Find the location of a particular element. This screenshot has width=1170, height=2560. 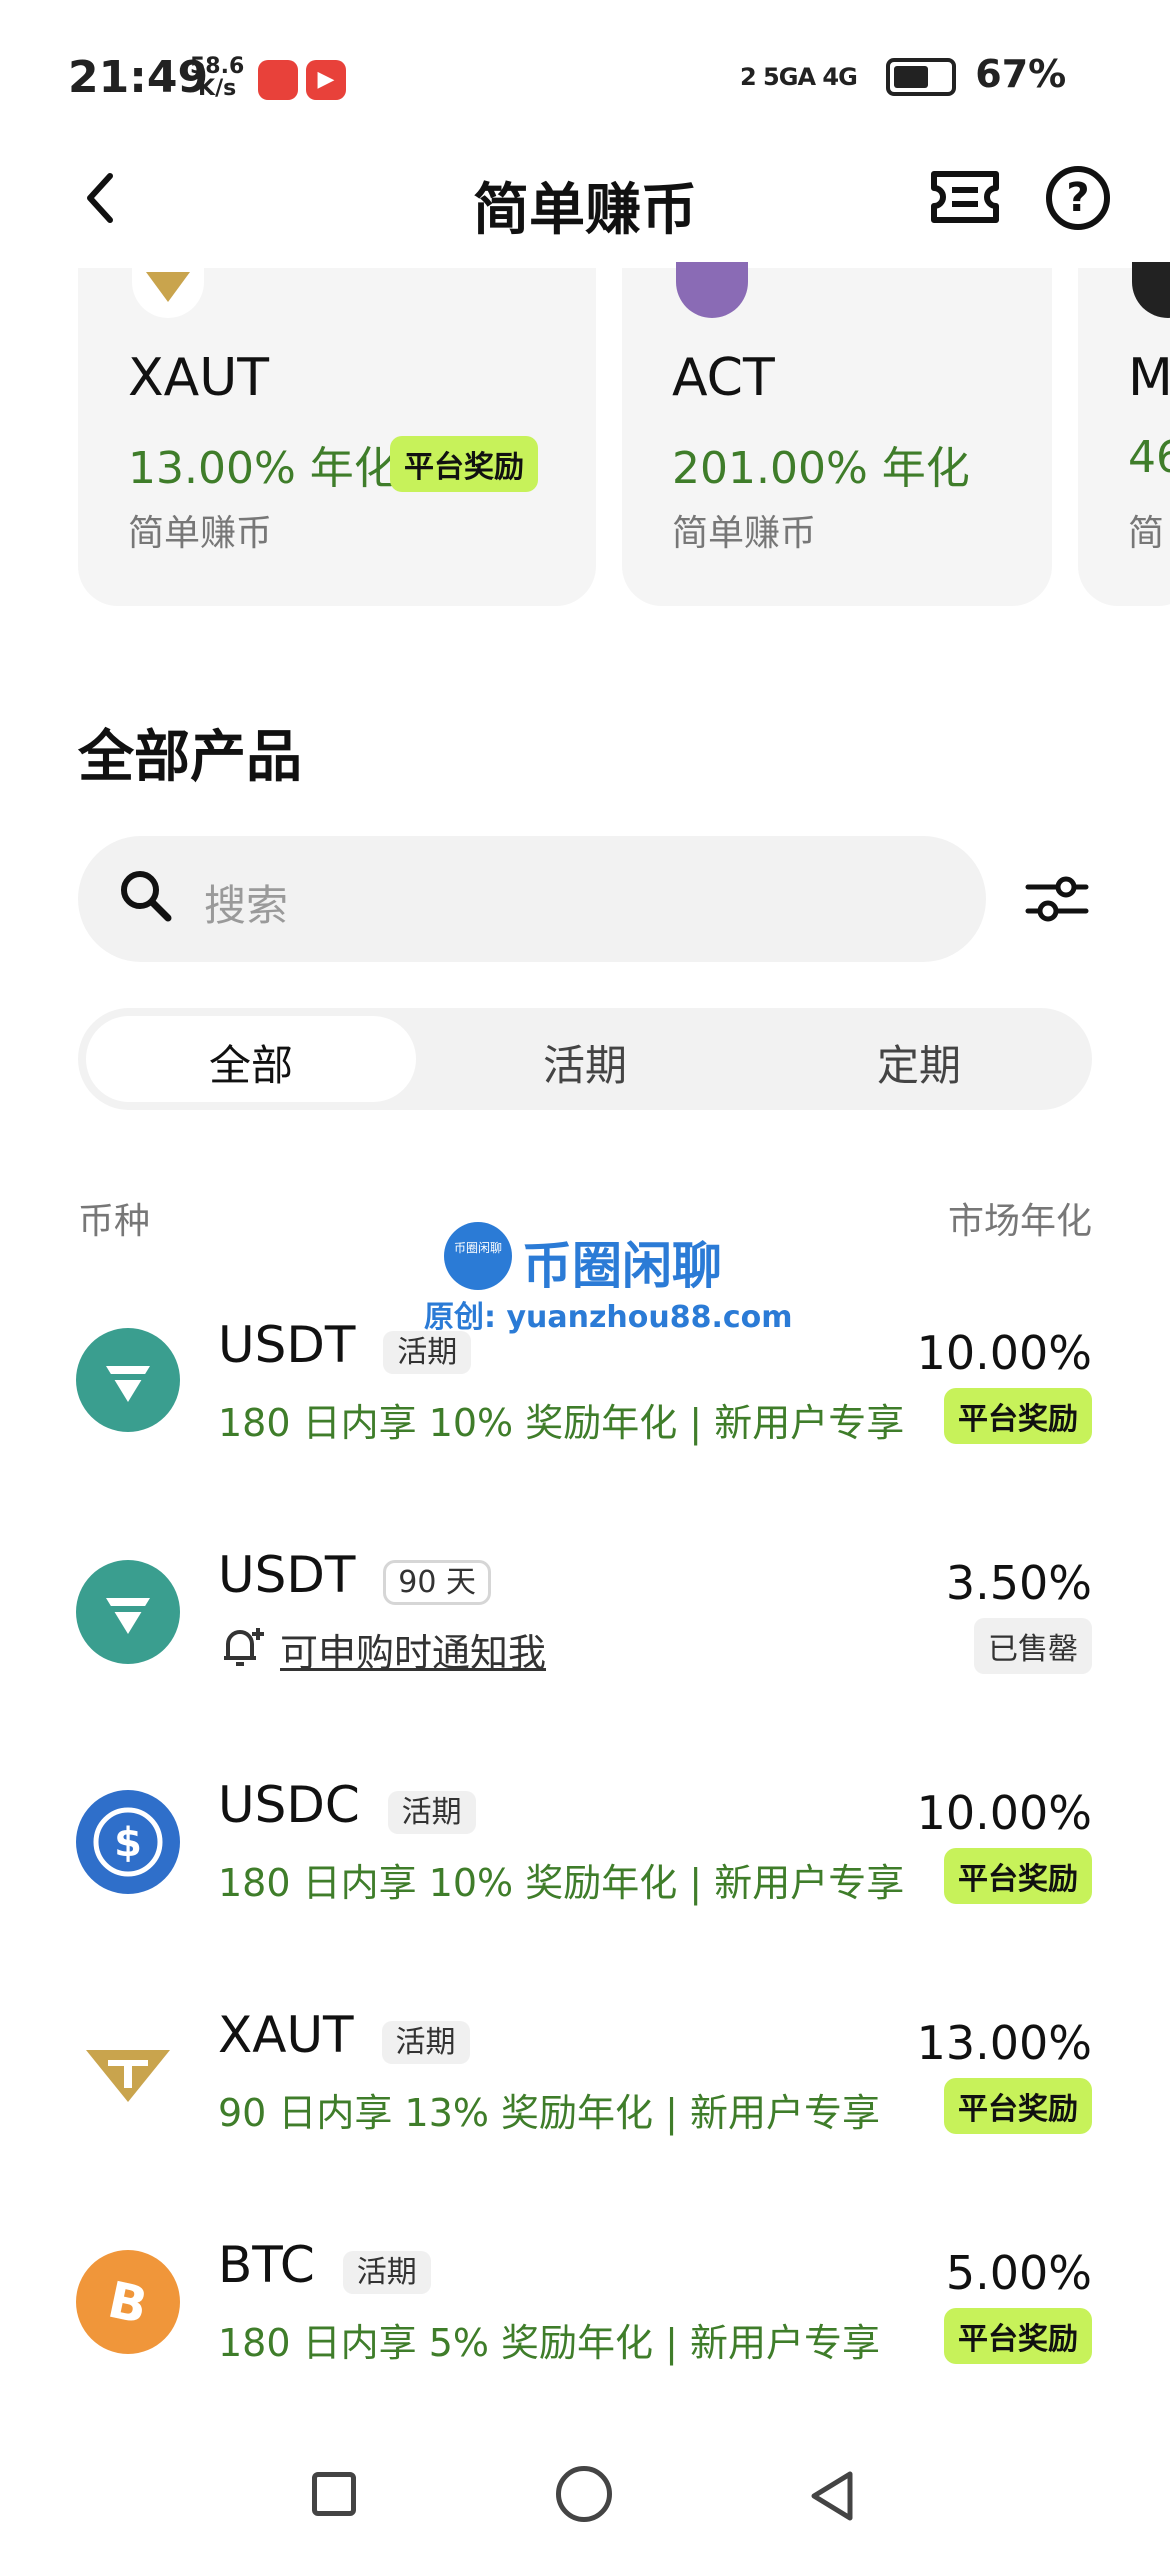

status-right: 2 5GA 4G 67% is located at coordinates (903, 74).